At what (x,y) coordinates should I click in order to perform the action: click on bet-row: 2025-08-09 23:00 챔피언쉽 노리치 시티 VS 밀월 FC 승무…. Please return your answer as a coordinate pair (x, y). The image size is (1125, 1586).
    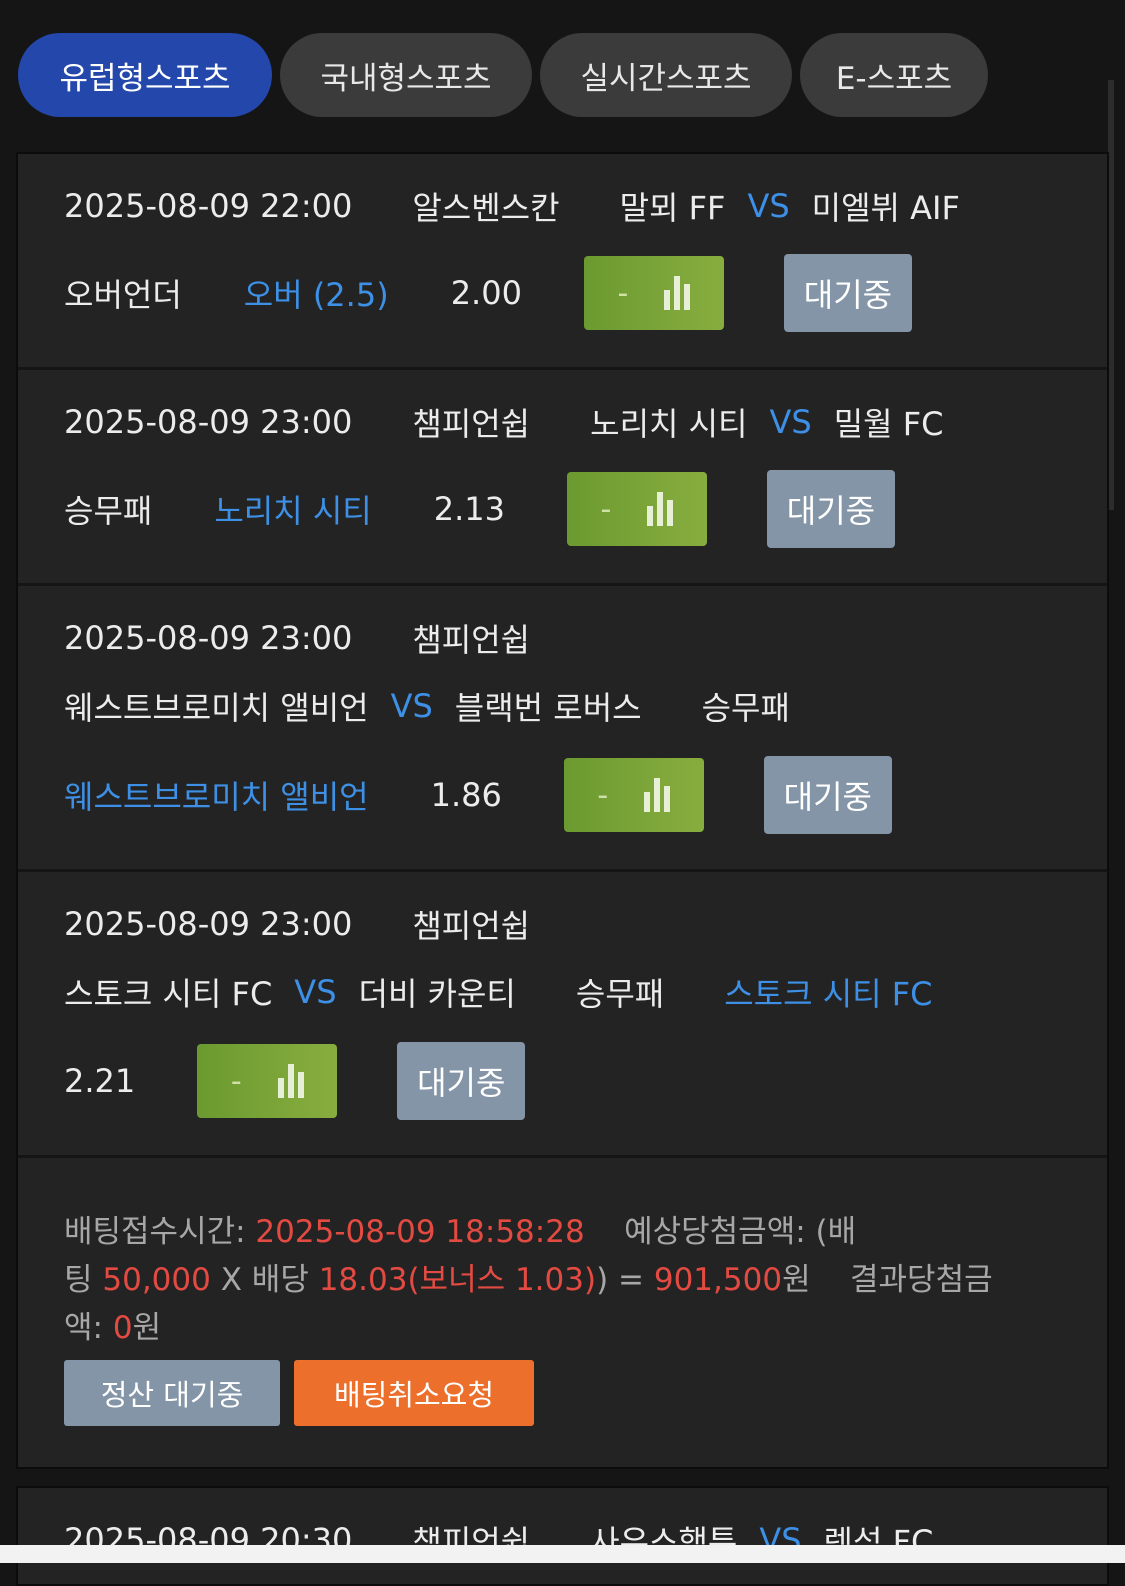
    Looking at the image, I should click on (562, 478).